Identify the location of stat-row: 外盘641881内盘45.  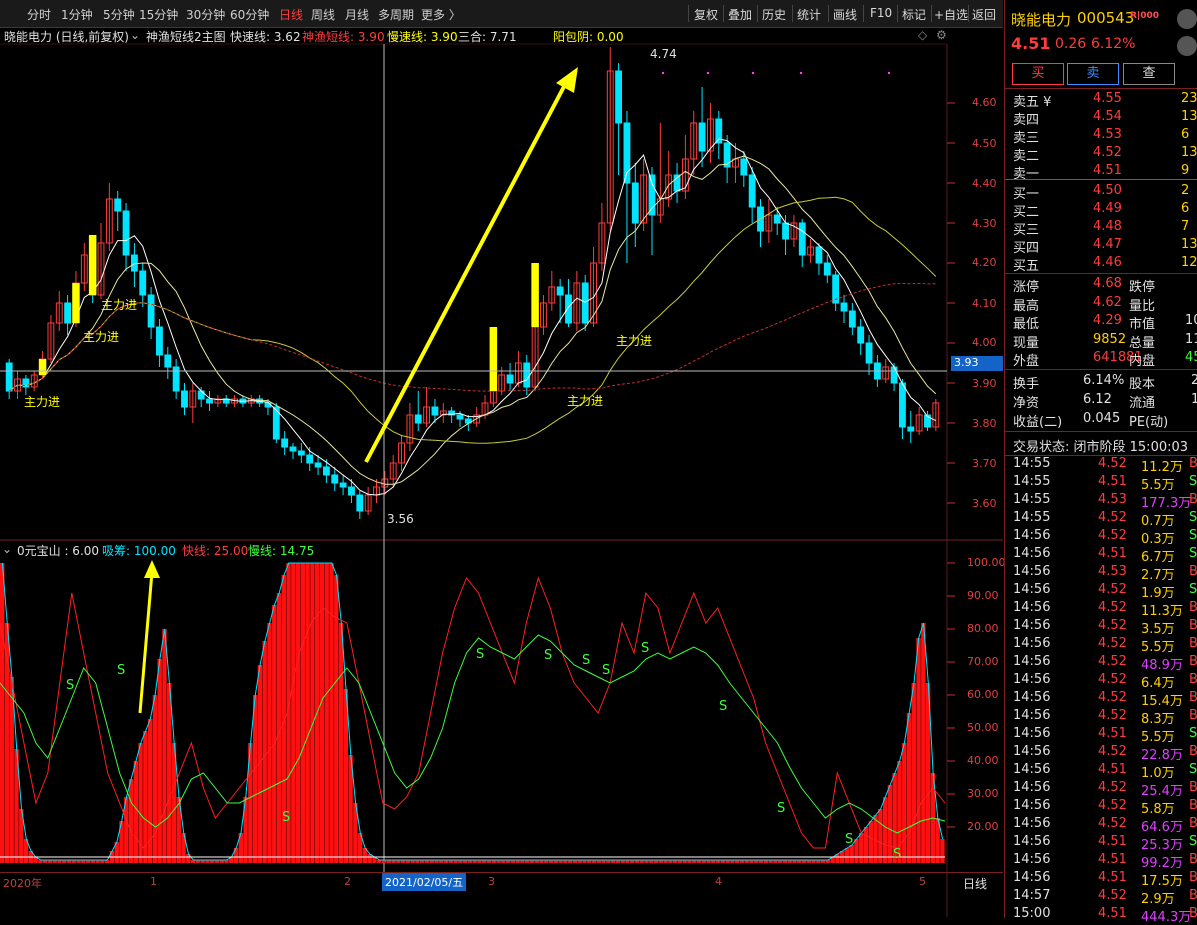
(1105, 359).